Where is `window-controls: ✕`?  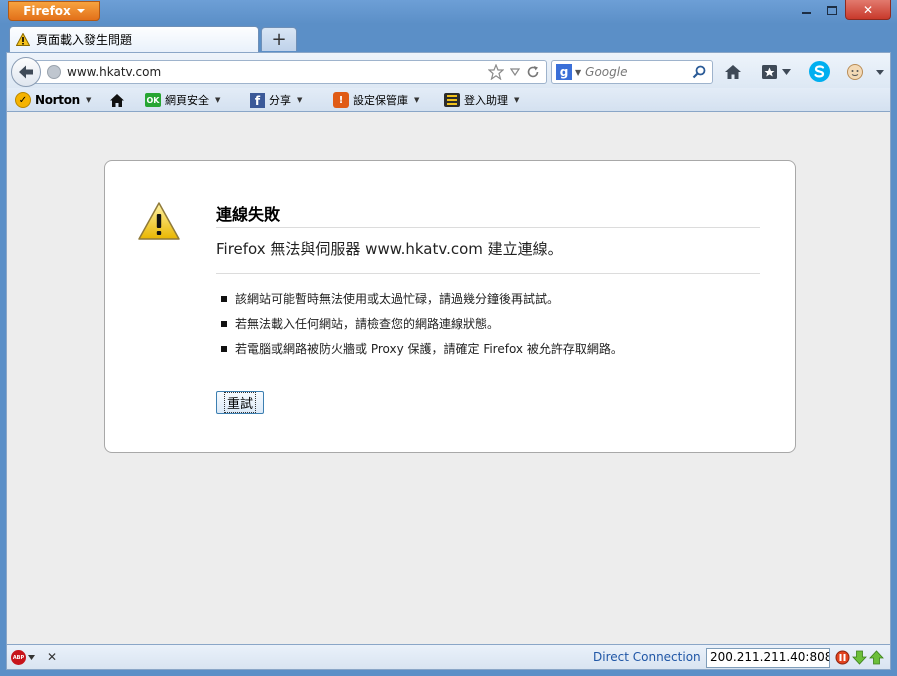 window-controls: ✕ is located at coordinates (842, 10).